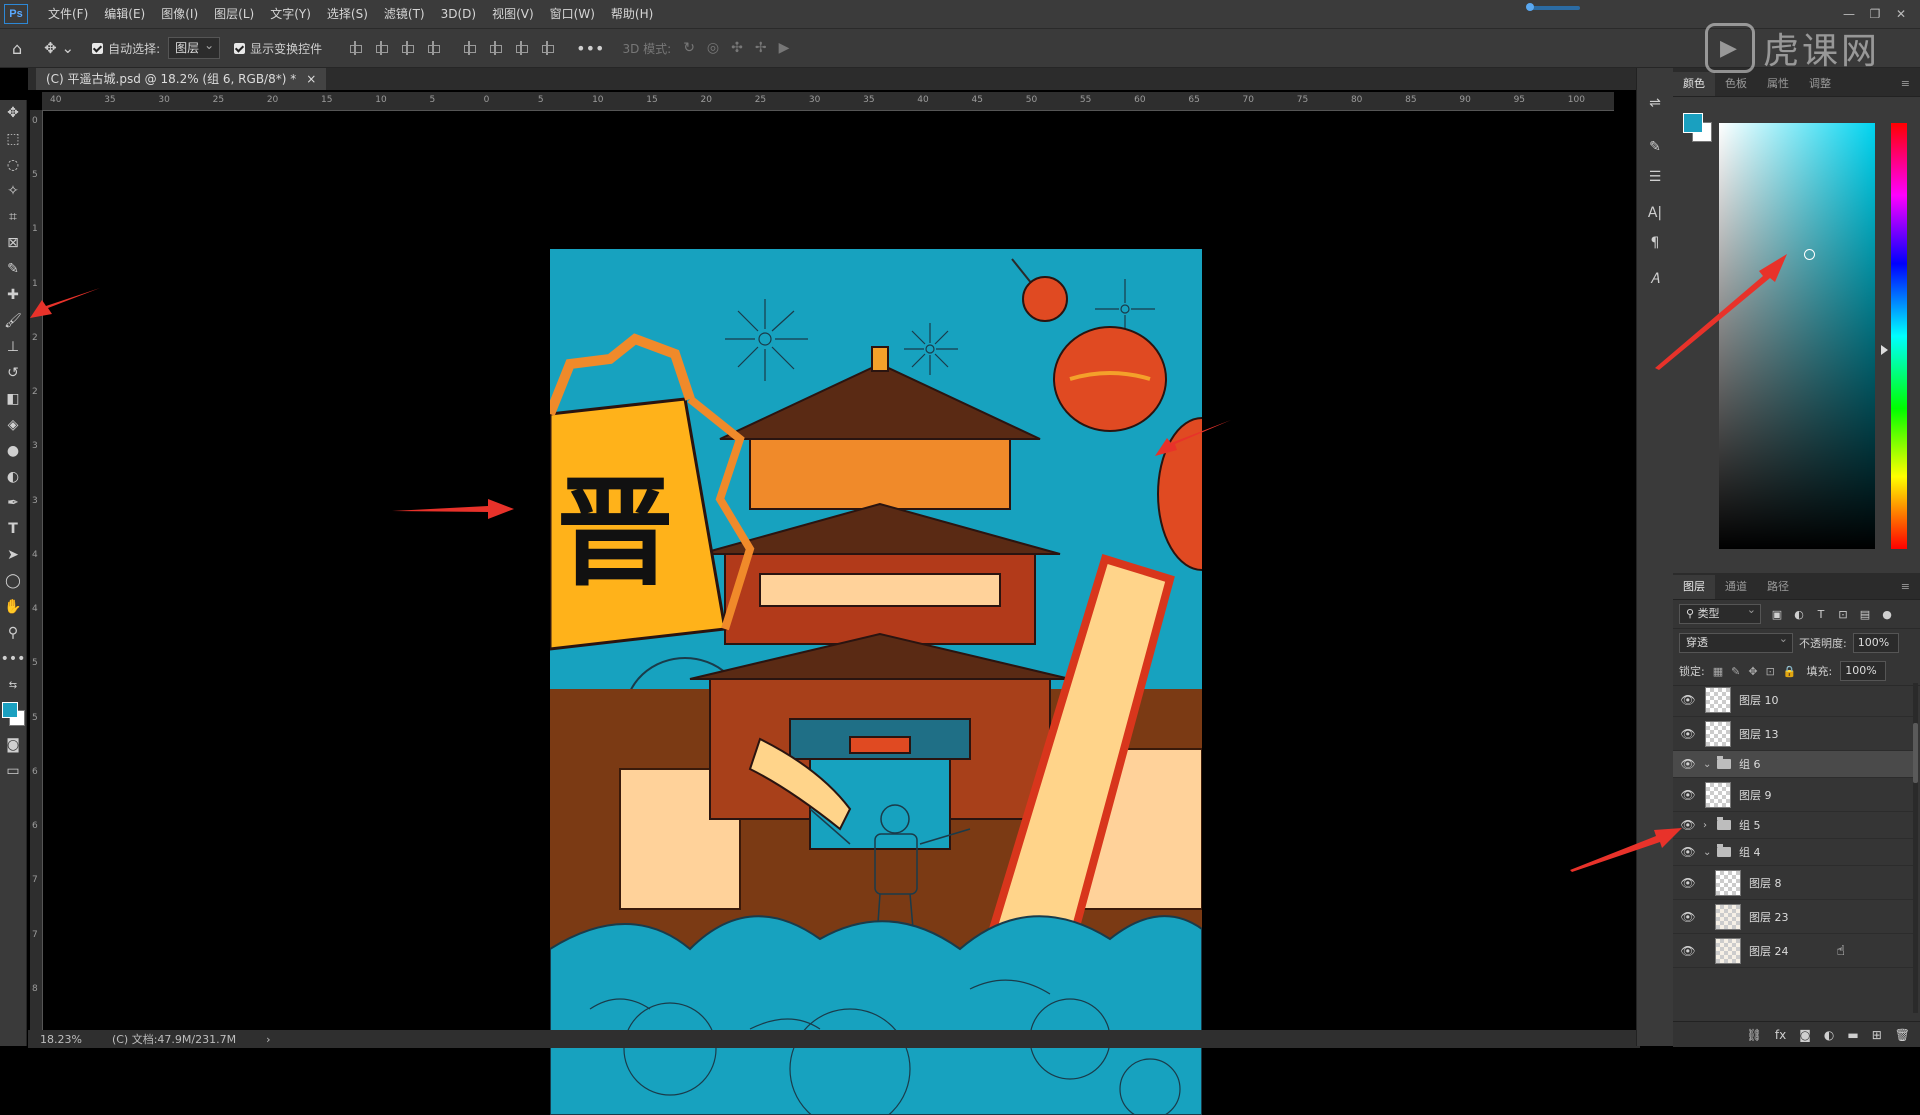 This screenshot has height=1115, width=1920. I want to click on more-options-icon: •••, so click(590, 48).